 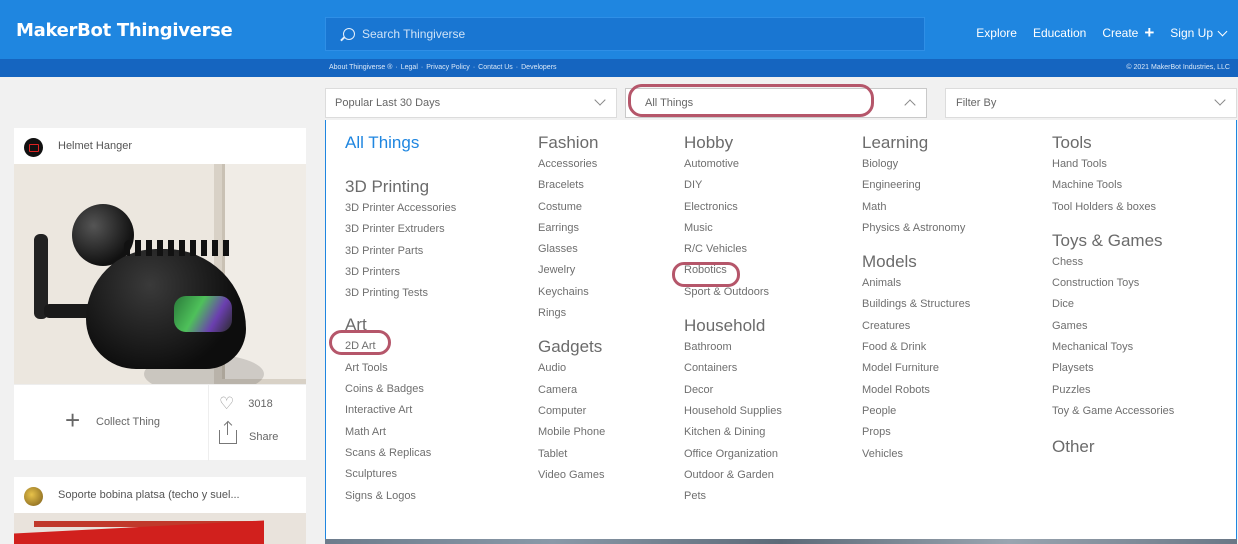 What do you see at coordinates (571, 390) in the screenshot?
I see `subcategory-camera: Camera` at bounding box center [571, 390].